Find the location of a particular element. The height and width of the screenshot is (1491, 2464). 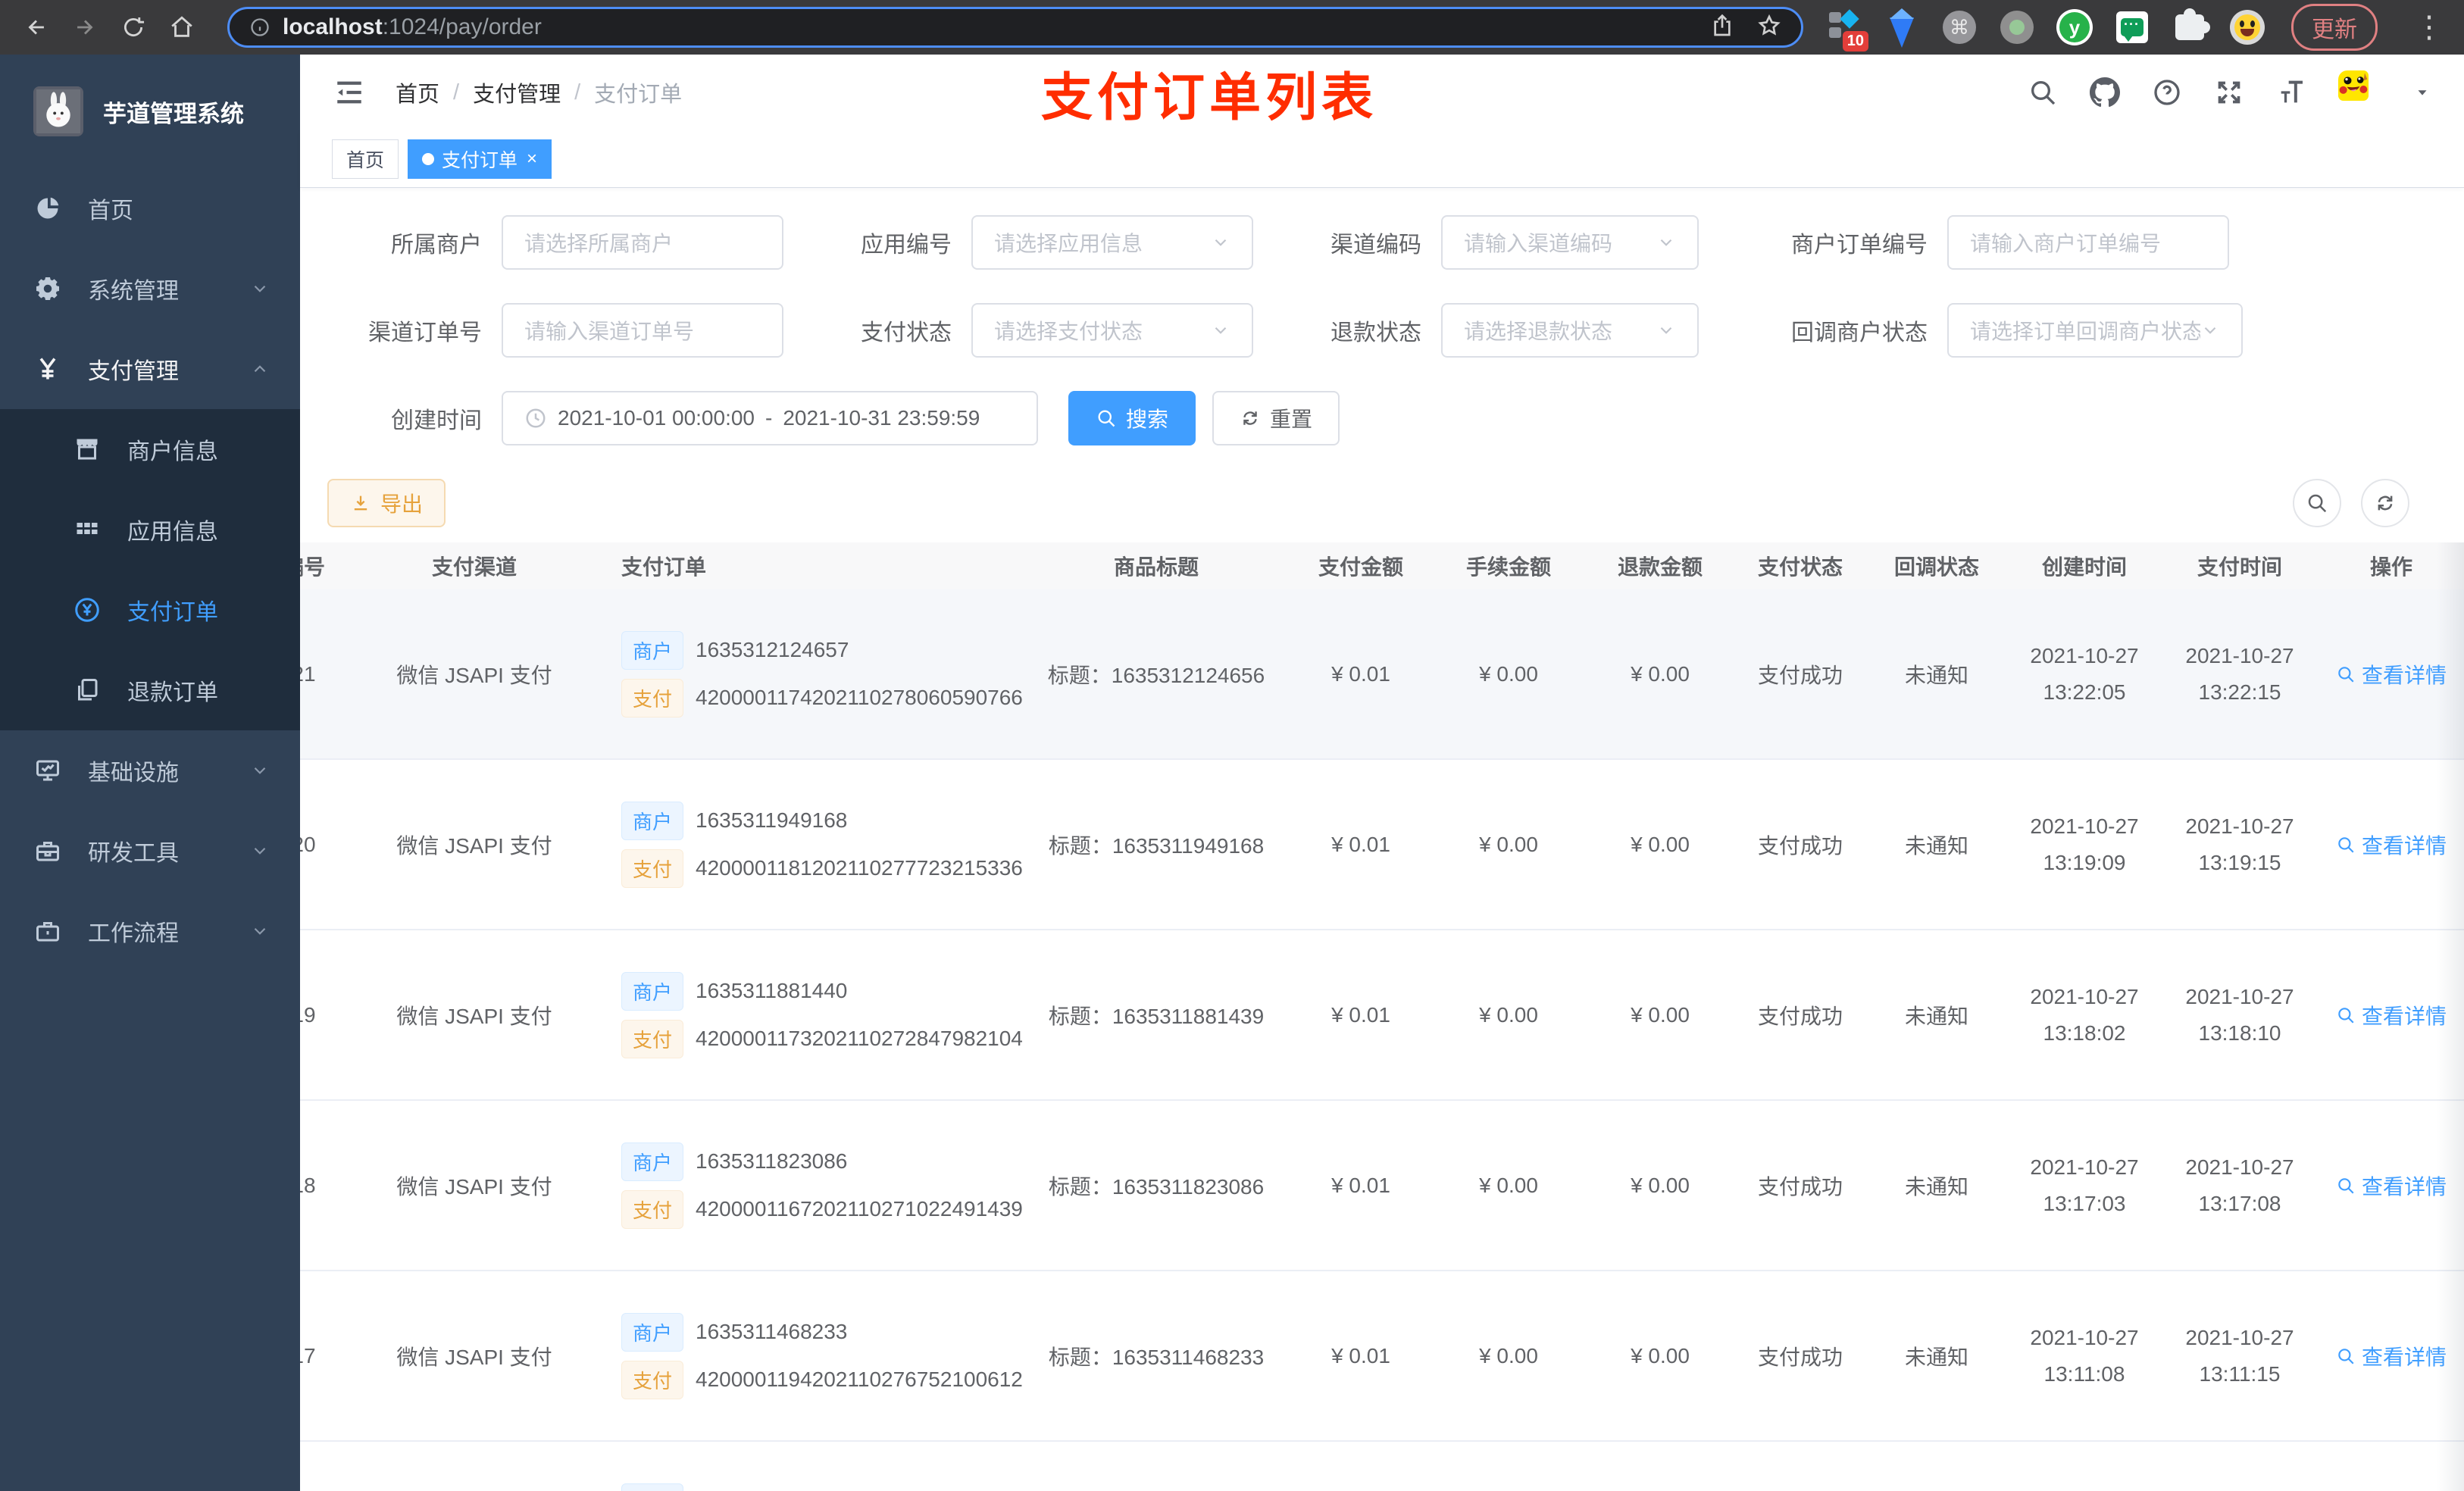

sidebar-item-dev-tools: 研发工具 is located at coordinates (150, 851).